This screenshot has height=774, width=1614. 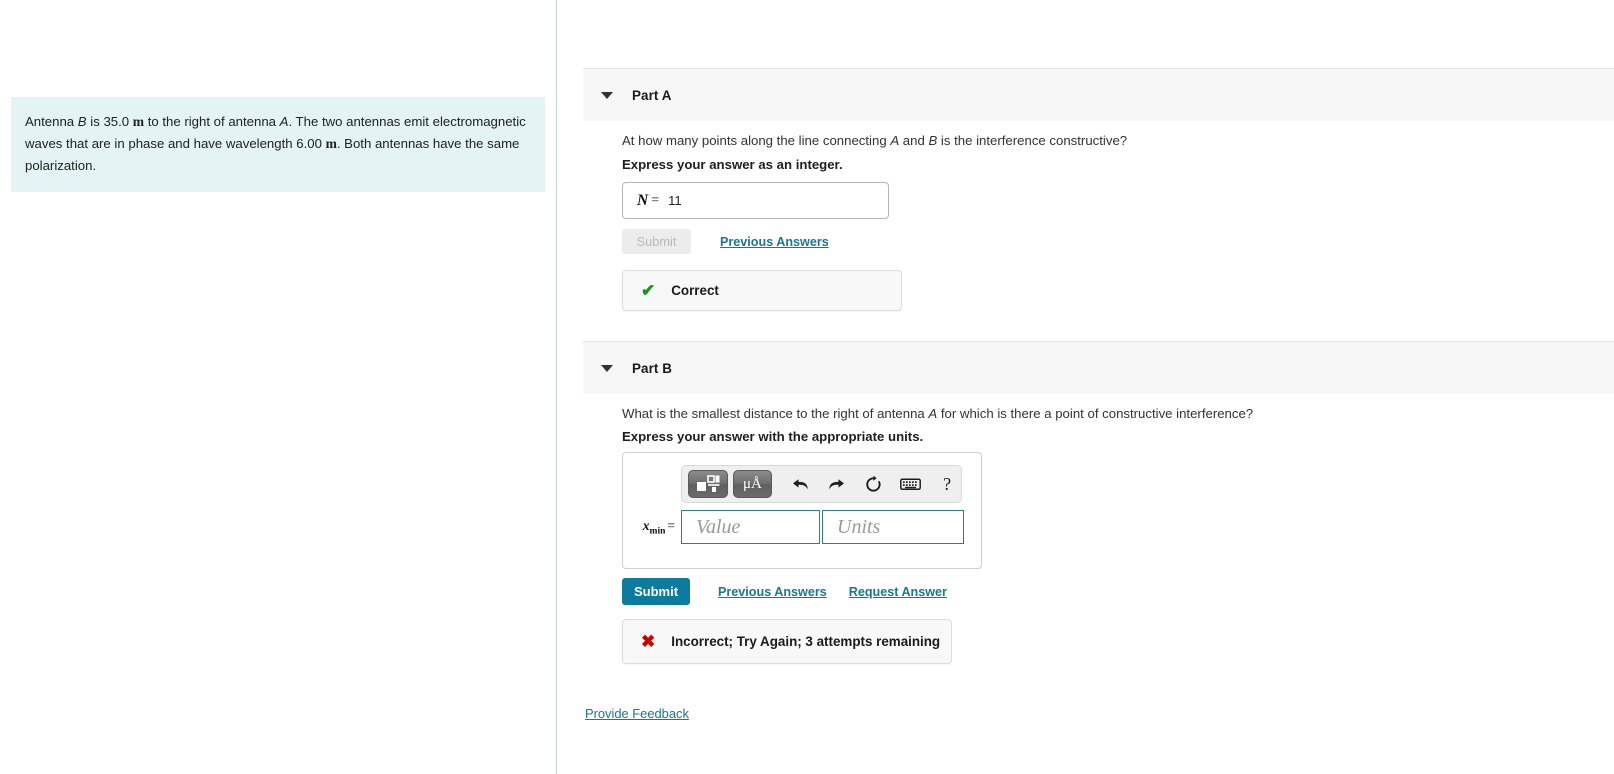 I want to click on part-a-button-row: Submit Previous Answers, so click(x=725, y=241).